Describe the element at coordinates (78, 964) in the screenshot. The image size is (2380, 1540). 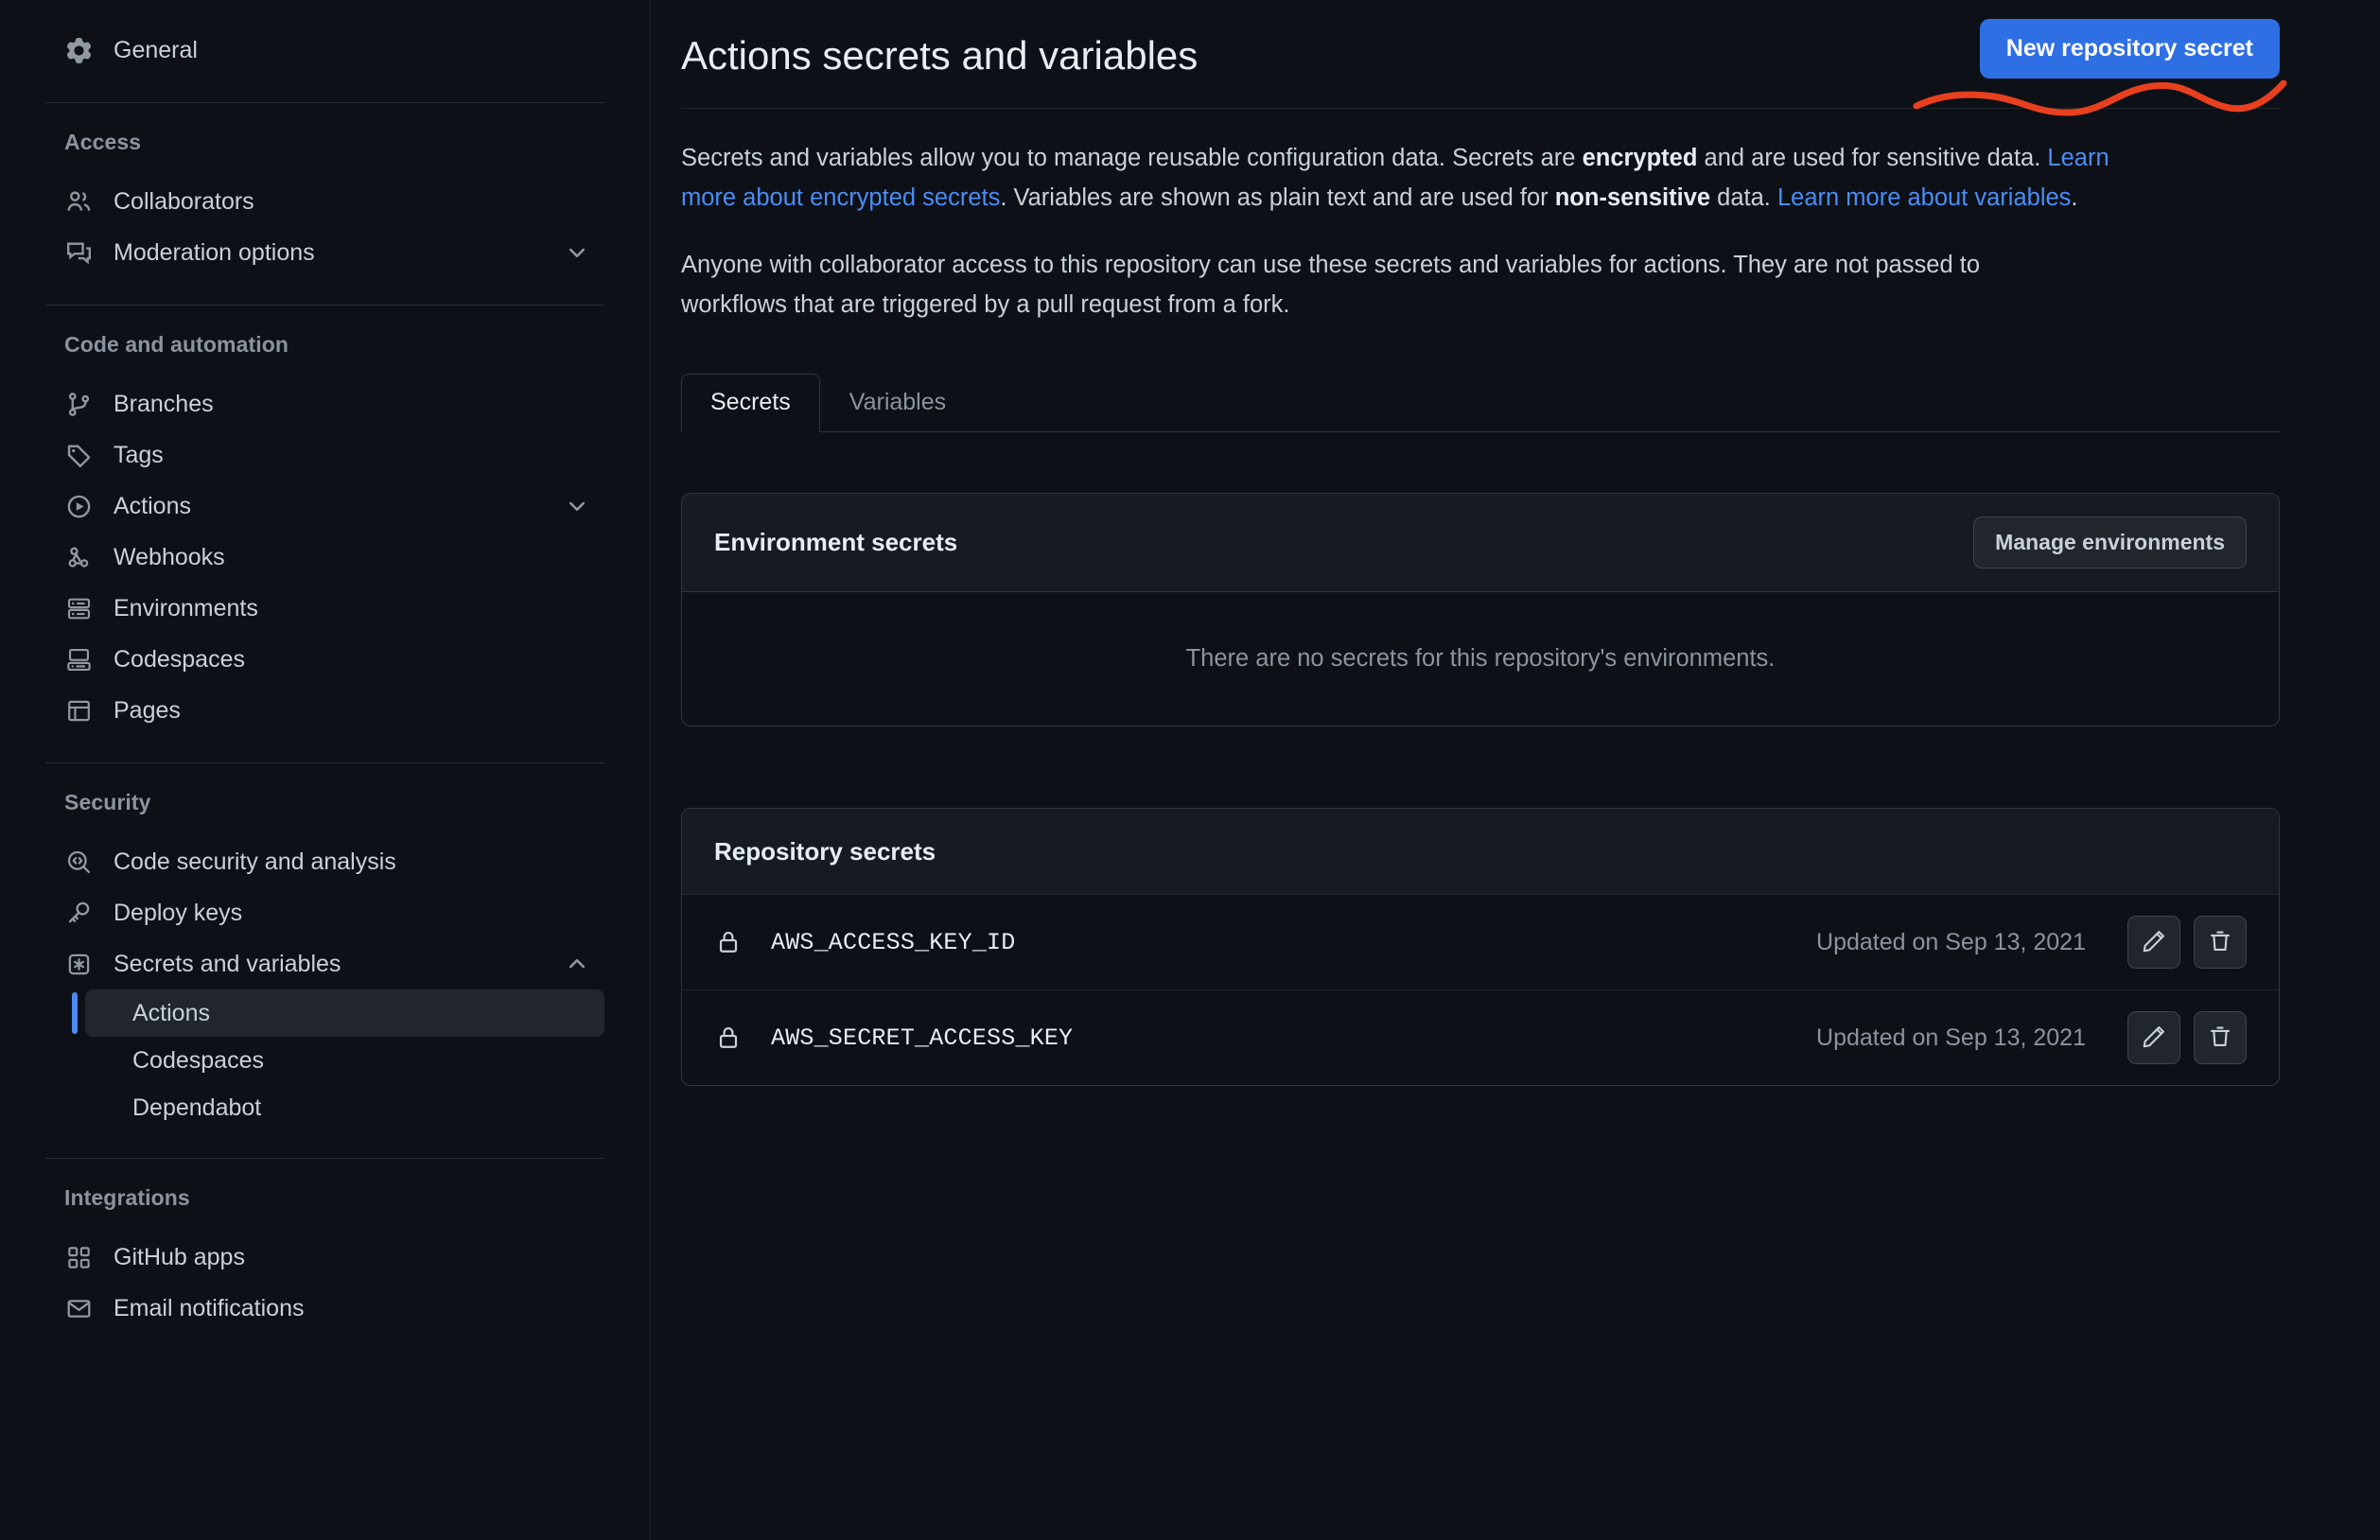
I see `asterisk-key-icon` at that location.